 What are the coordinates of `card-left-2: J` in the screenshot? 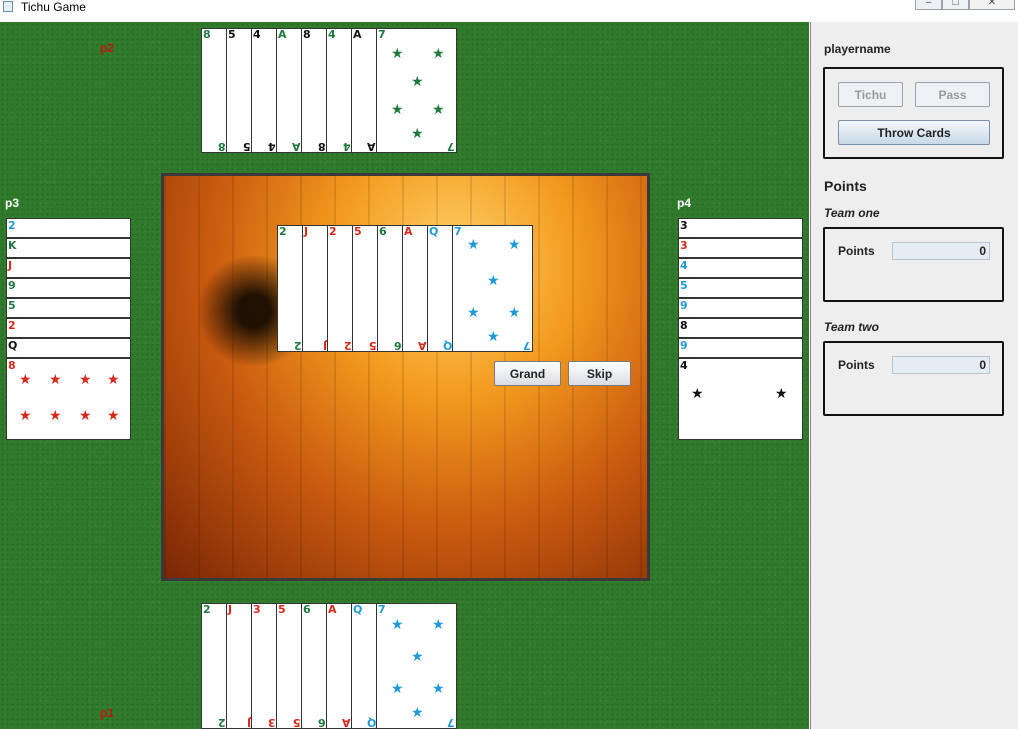 It's located at (68, 268).